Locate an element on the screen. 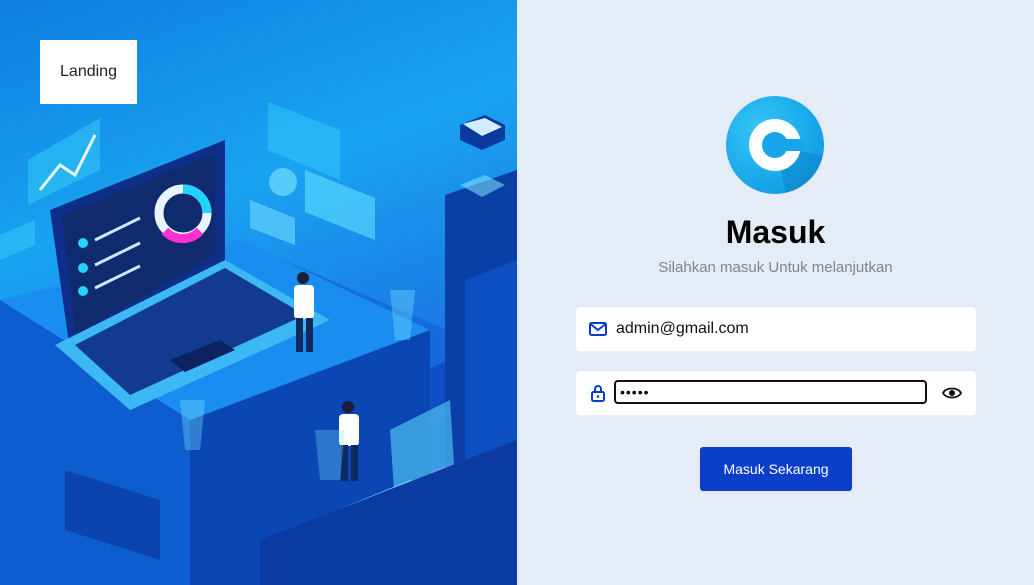  password-input: ••••• is located at coordinates (770, 392).